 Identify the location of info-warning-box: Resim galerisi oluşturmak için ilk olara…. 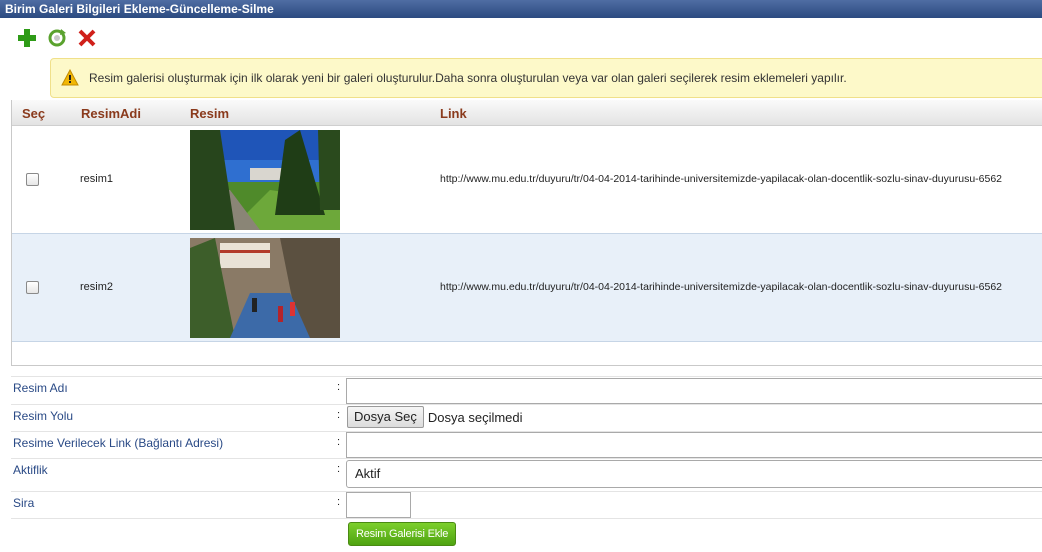
(546, 78).